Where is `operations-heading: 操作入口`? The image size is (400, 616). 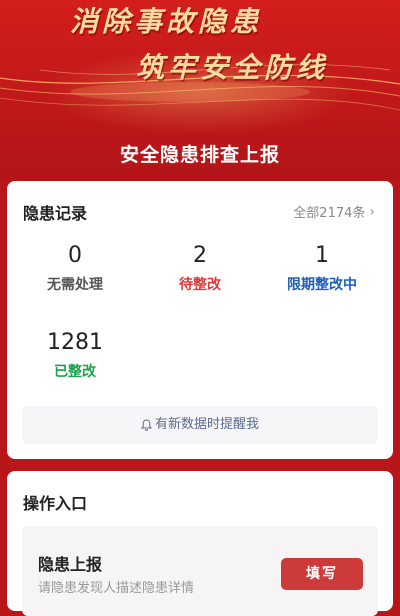
operations-heading: 操作入口 is located at coordinates (55, 503).